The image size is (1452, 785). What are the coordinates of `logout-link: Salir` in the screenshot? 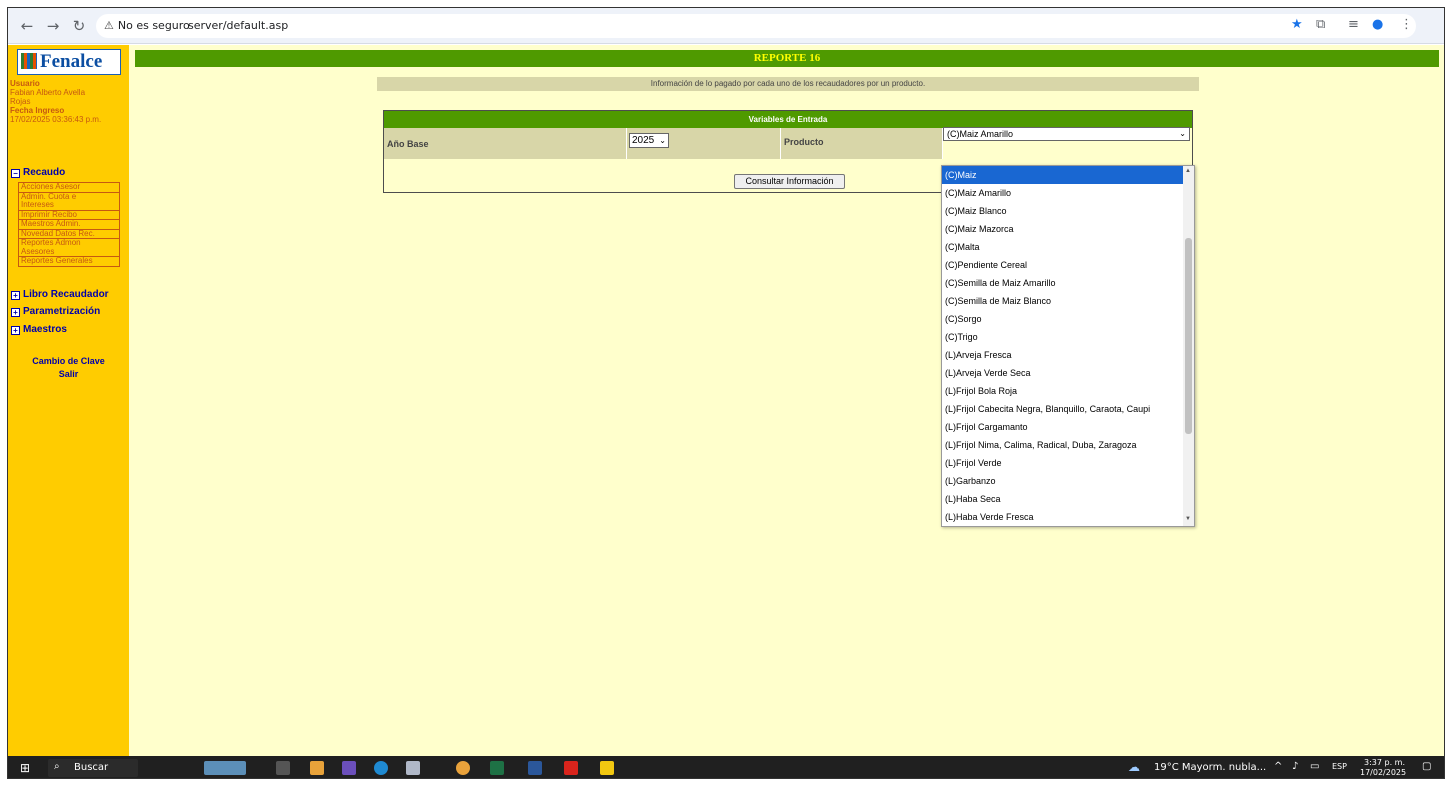 It's located at (68, 374).